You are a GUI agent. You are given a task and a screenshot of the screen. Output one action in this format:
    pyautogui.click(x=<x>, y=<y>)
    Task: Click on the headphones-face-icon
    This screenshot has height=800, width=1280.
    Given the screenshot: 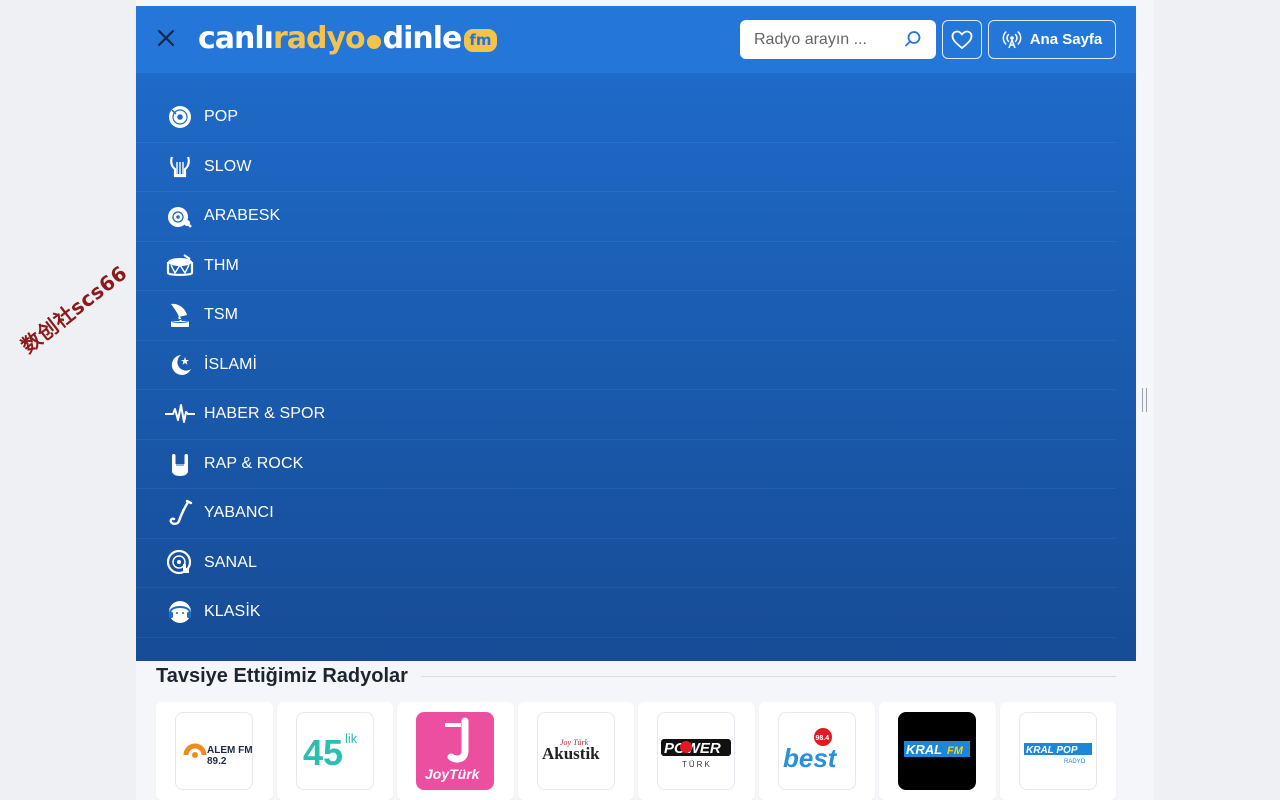 What is the action you would take?
    pyautogui.click(x=180, y=612)
    